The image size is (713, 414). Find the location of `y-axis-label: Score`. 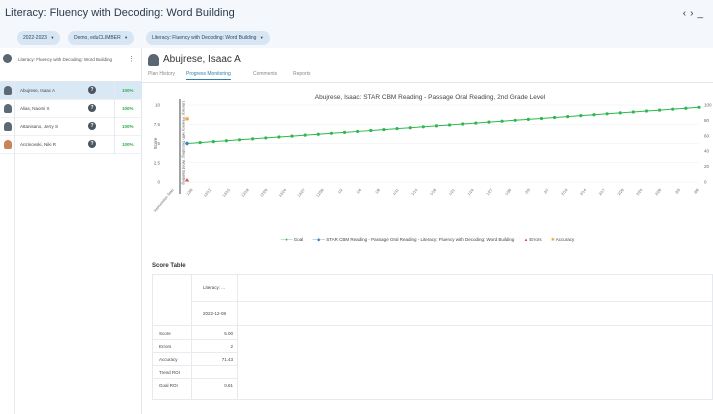

y-axis-label: Score is located at coordinates (155, 143).